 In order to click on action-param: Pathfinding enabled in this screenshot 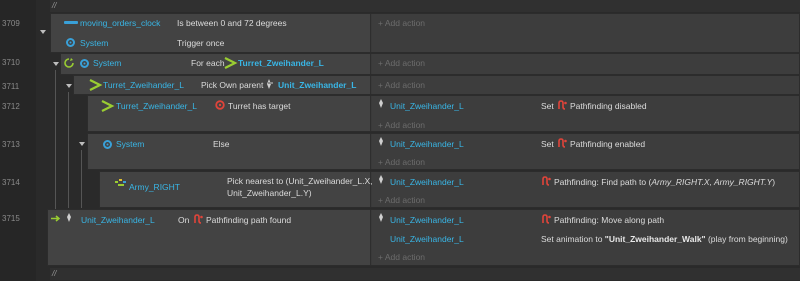, I will do `click(607, 144)`.